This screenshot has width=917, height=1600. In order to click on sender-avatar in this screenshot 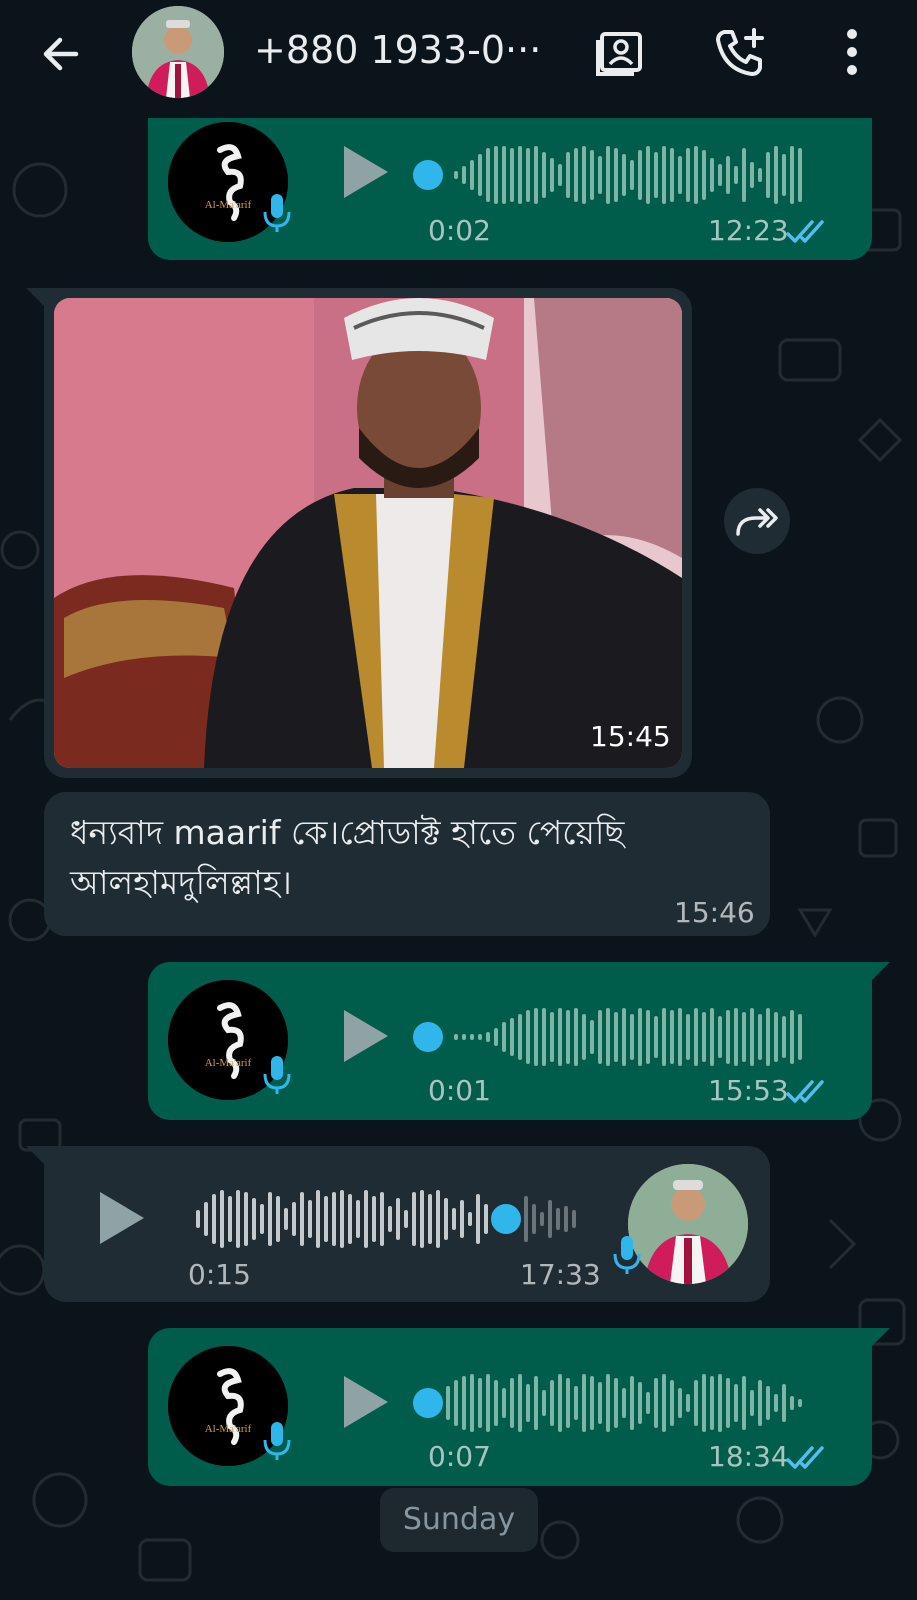, I will do `click(688, 1224)`.